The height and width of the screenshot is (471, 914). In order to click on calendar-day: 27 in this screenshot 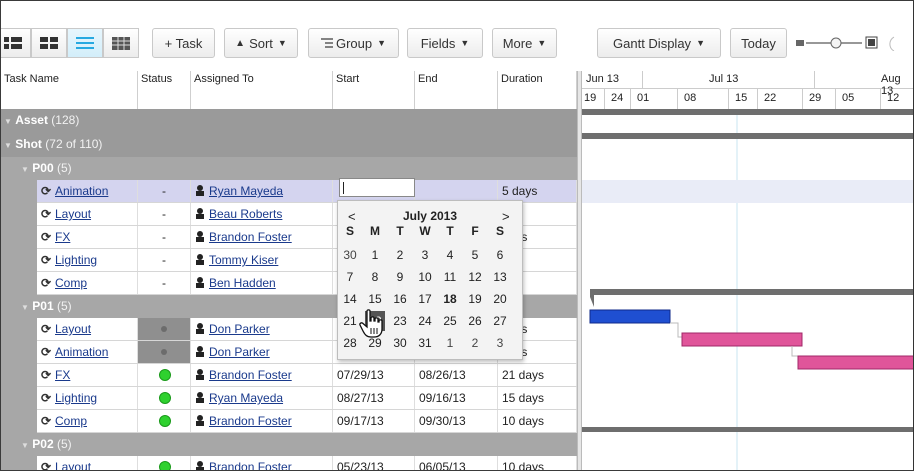, I will do `click(500, 321)`.